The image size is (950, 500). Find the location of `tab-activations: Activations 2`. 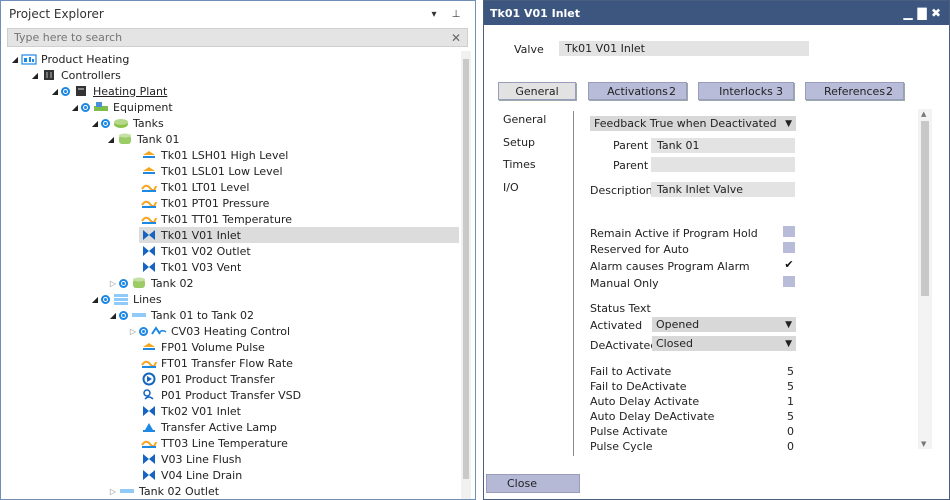

tab-activations: Activations 2 is located at coordinates (637, 91).